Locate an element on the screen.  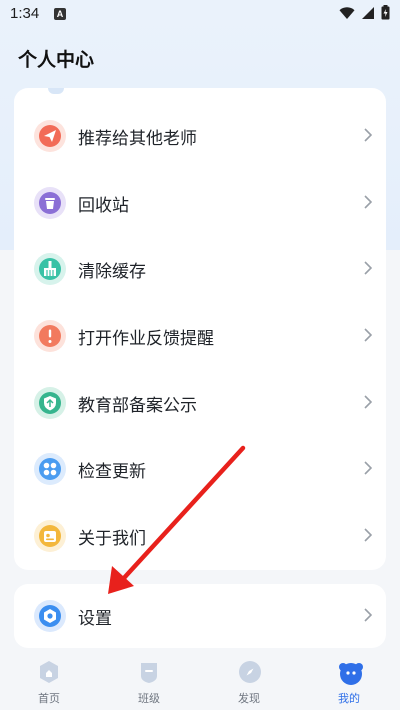
settings-card: 设置 is located at coordinates (200, 616).